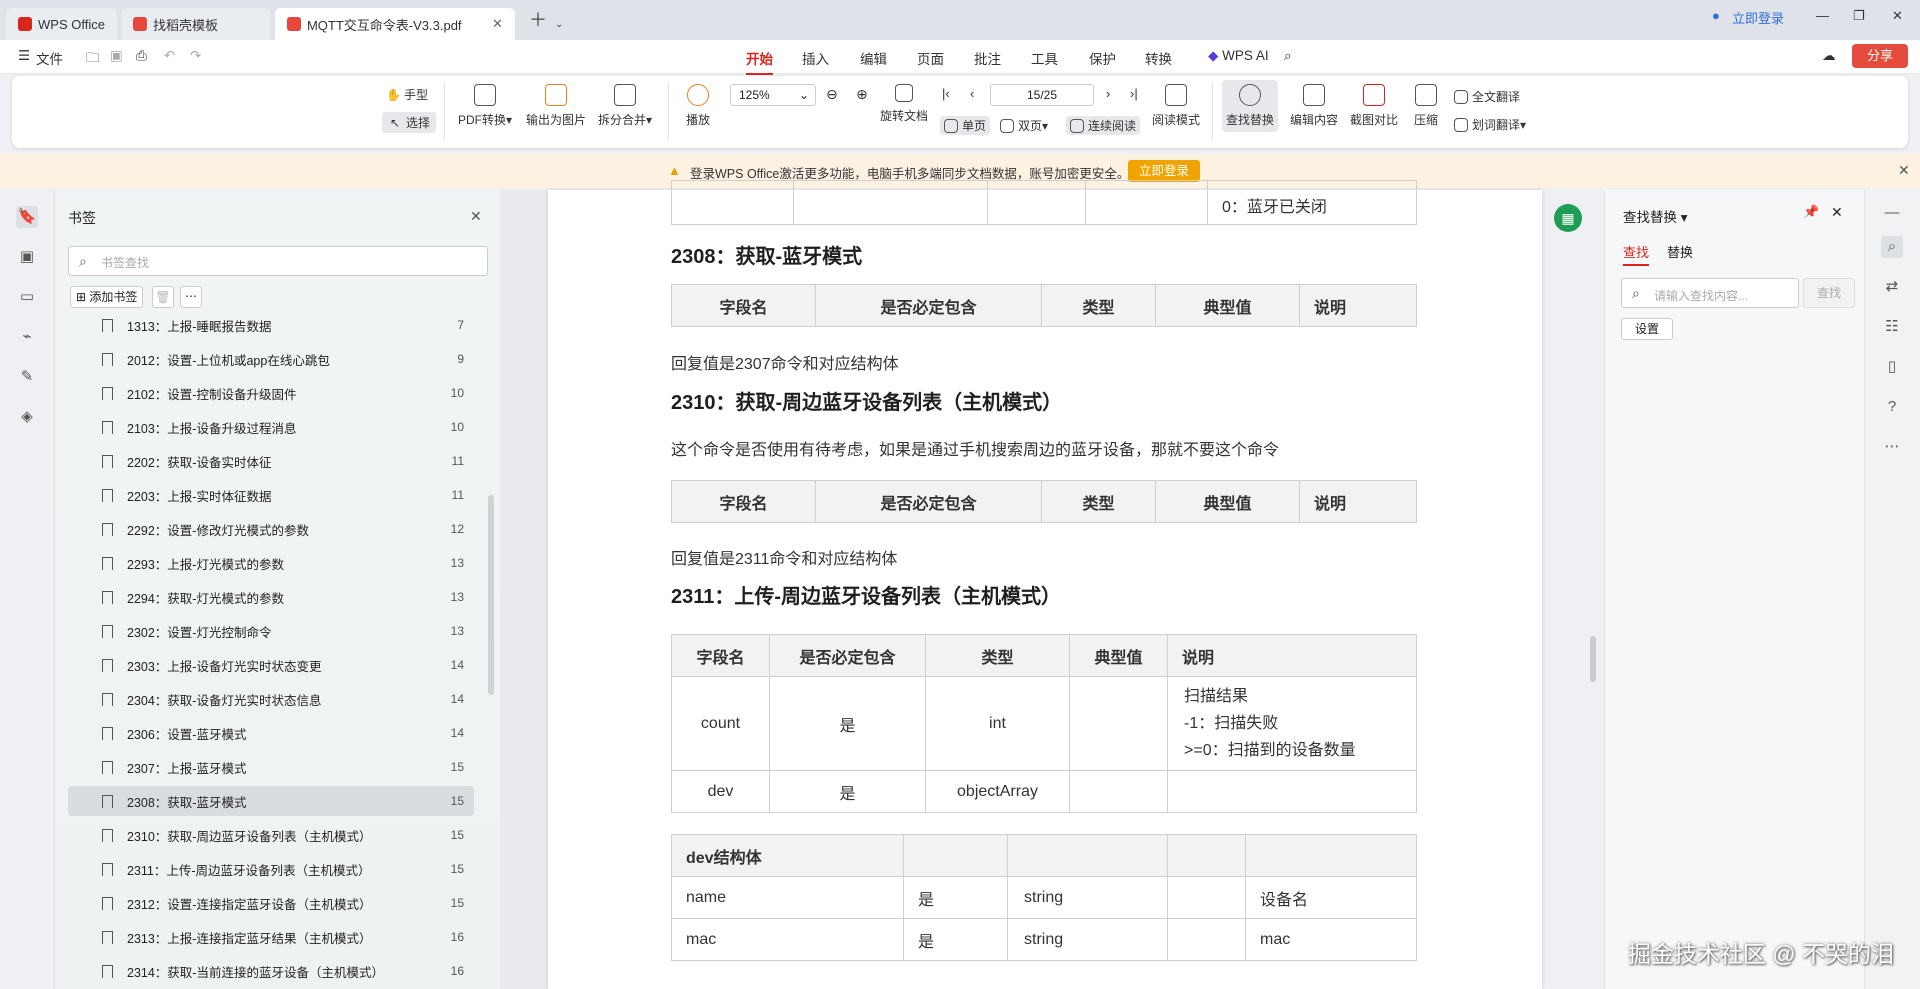  What do you see at coordinates (946, 93) in the screenshot?
I see `first-page-icon: |‹` at bounding box center [946, 93].